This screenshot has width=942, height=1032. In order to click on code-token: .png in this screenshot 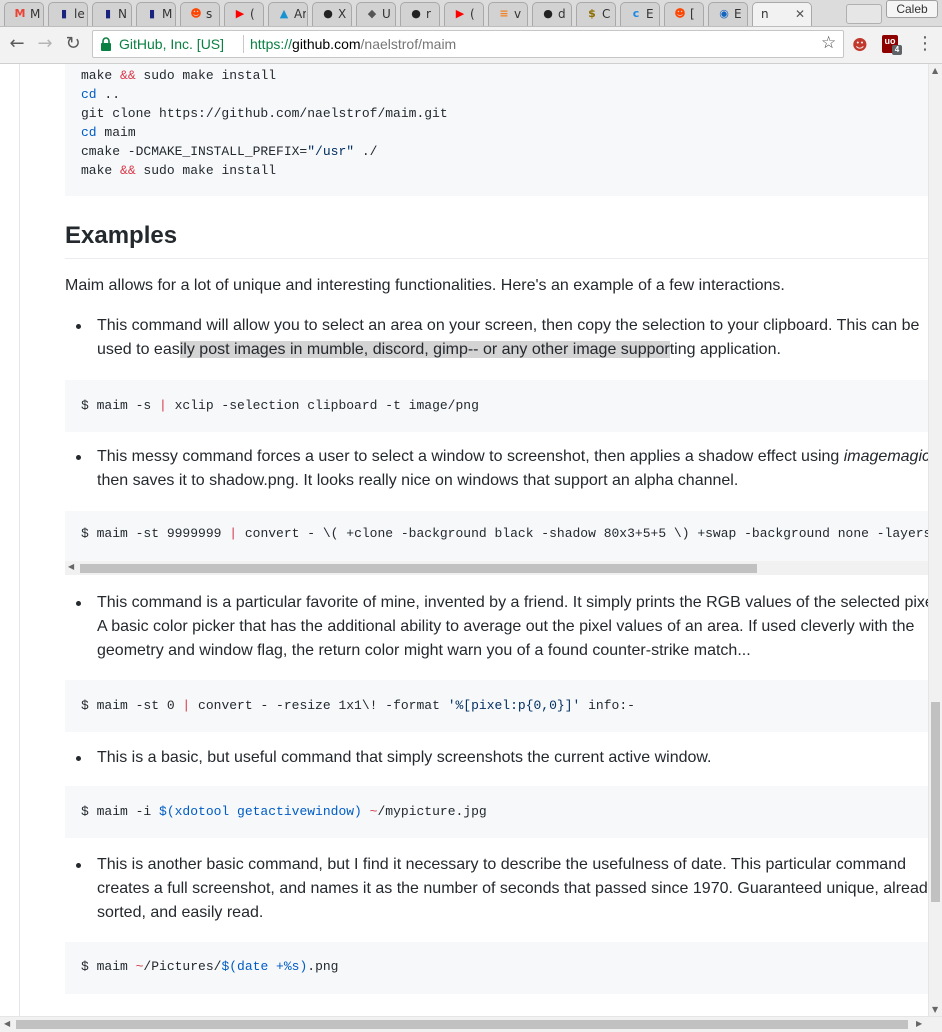, I will do `click(323, 966)`.